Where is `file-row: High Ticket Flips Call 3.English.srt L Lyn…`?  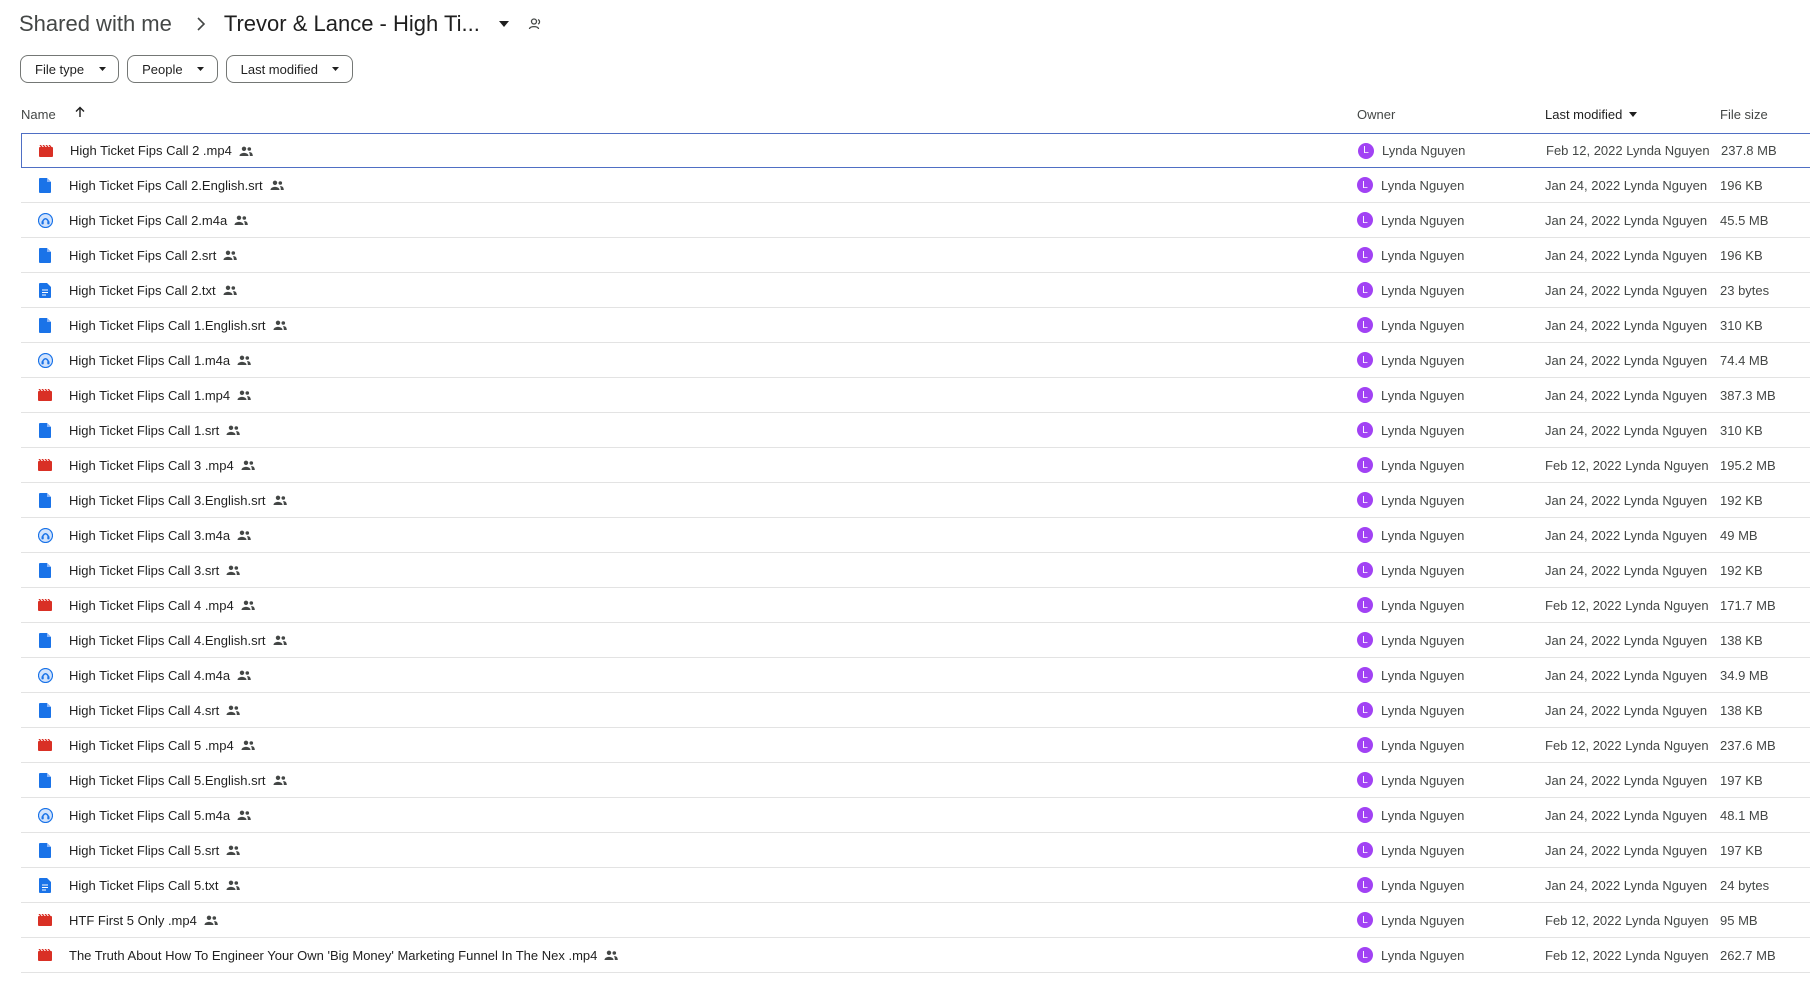 file-row: High Ticket Flips Call 3.English.srt L Lyn… is located at coordinates (915, 500).